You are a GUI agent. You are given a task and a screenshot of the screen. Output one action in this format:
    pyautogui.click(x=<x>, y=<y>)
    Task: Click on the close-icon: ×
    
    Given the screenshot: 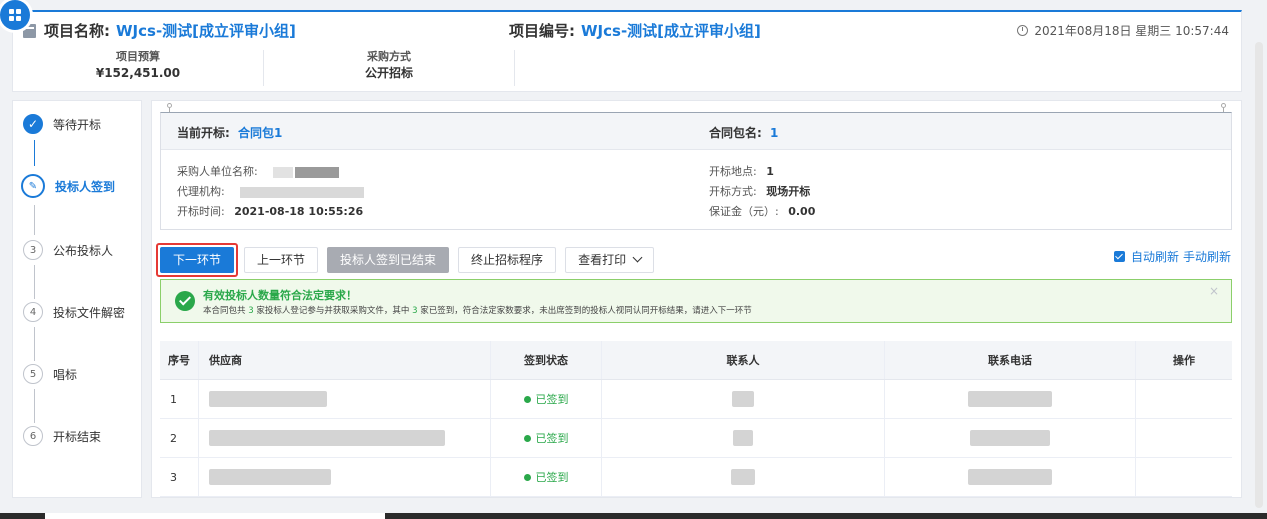 What is the action you would take?
    pyautogui.click(x=1214, y=291)
    